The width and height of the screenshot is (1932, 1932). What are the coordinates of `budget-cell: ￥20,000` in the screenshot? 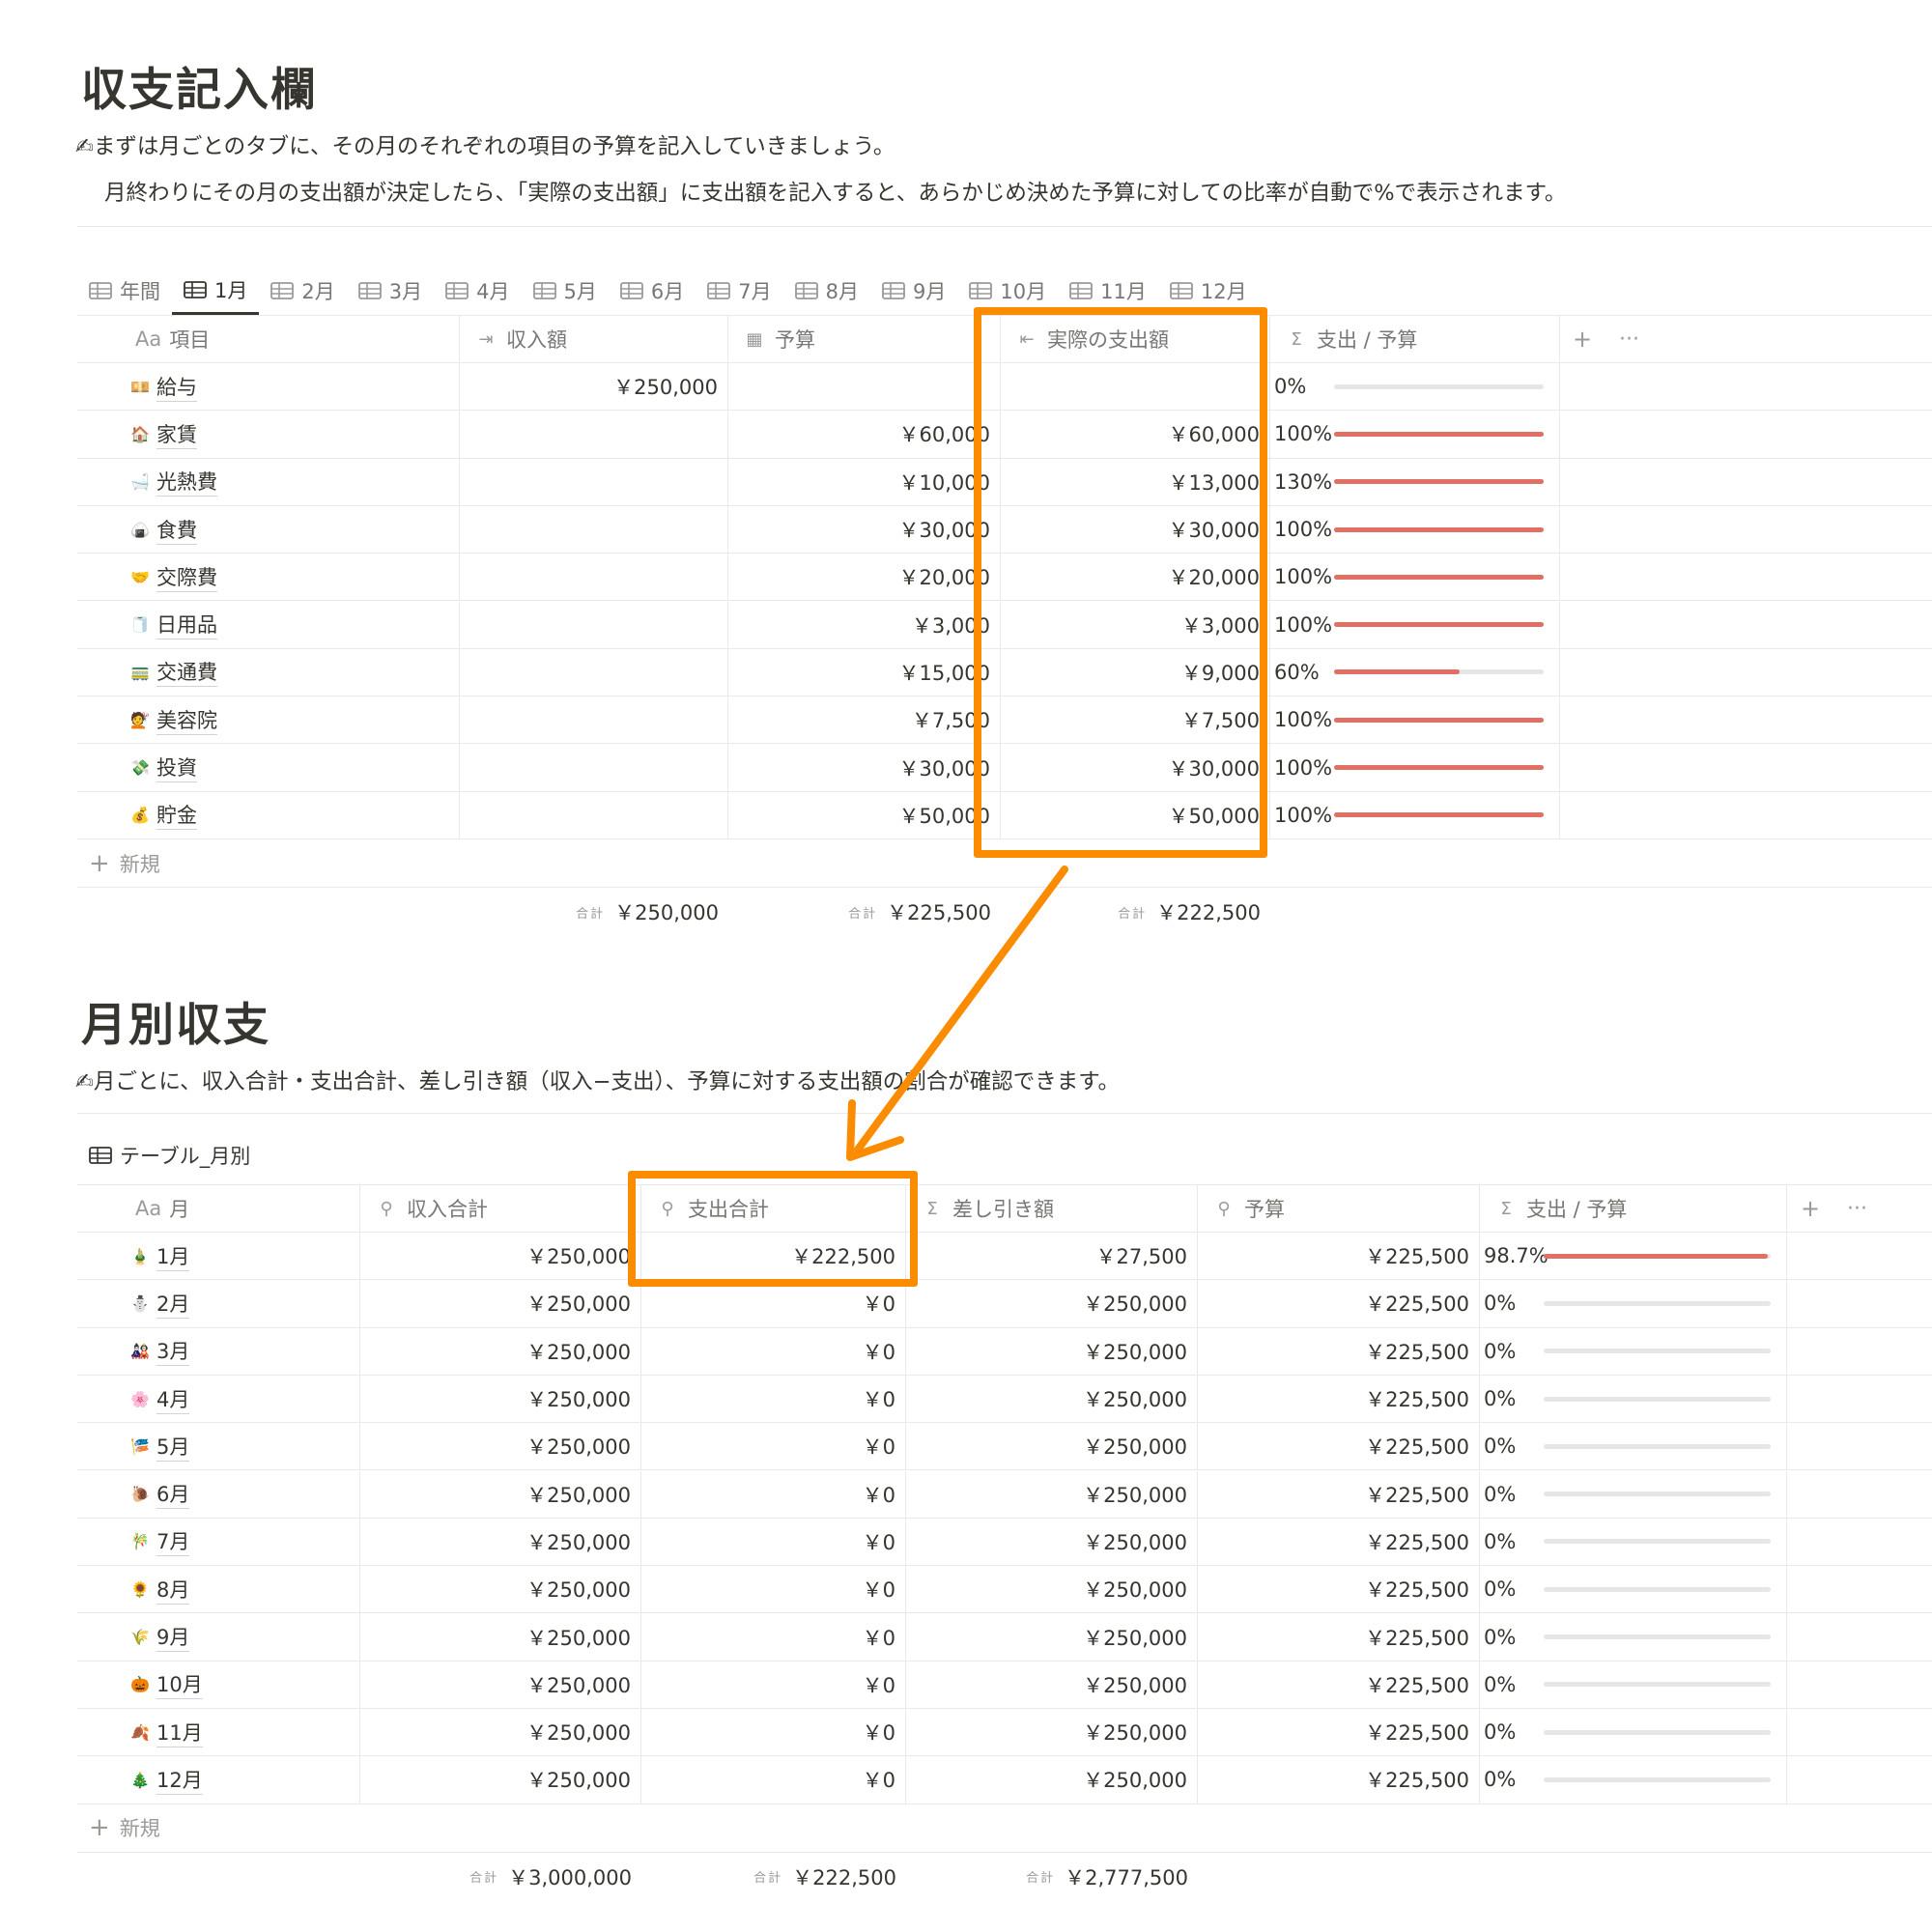 It's located at (864, 577).